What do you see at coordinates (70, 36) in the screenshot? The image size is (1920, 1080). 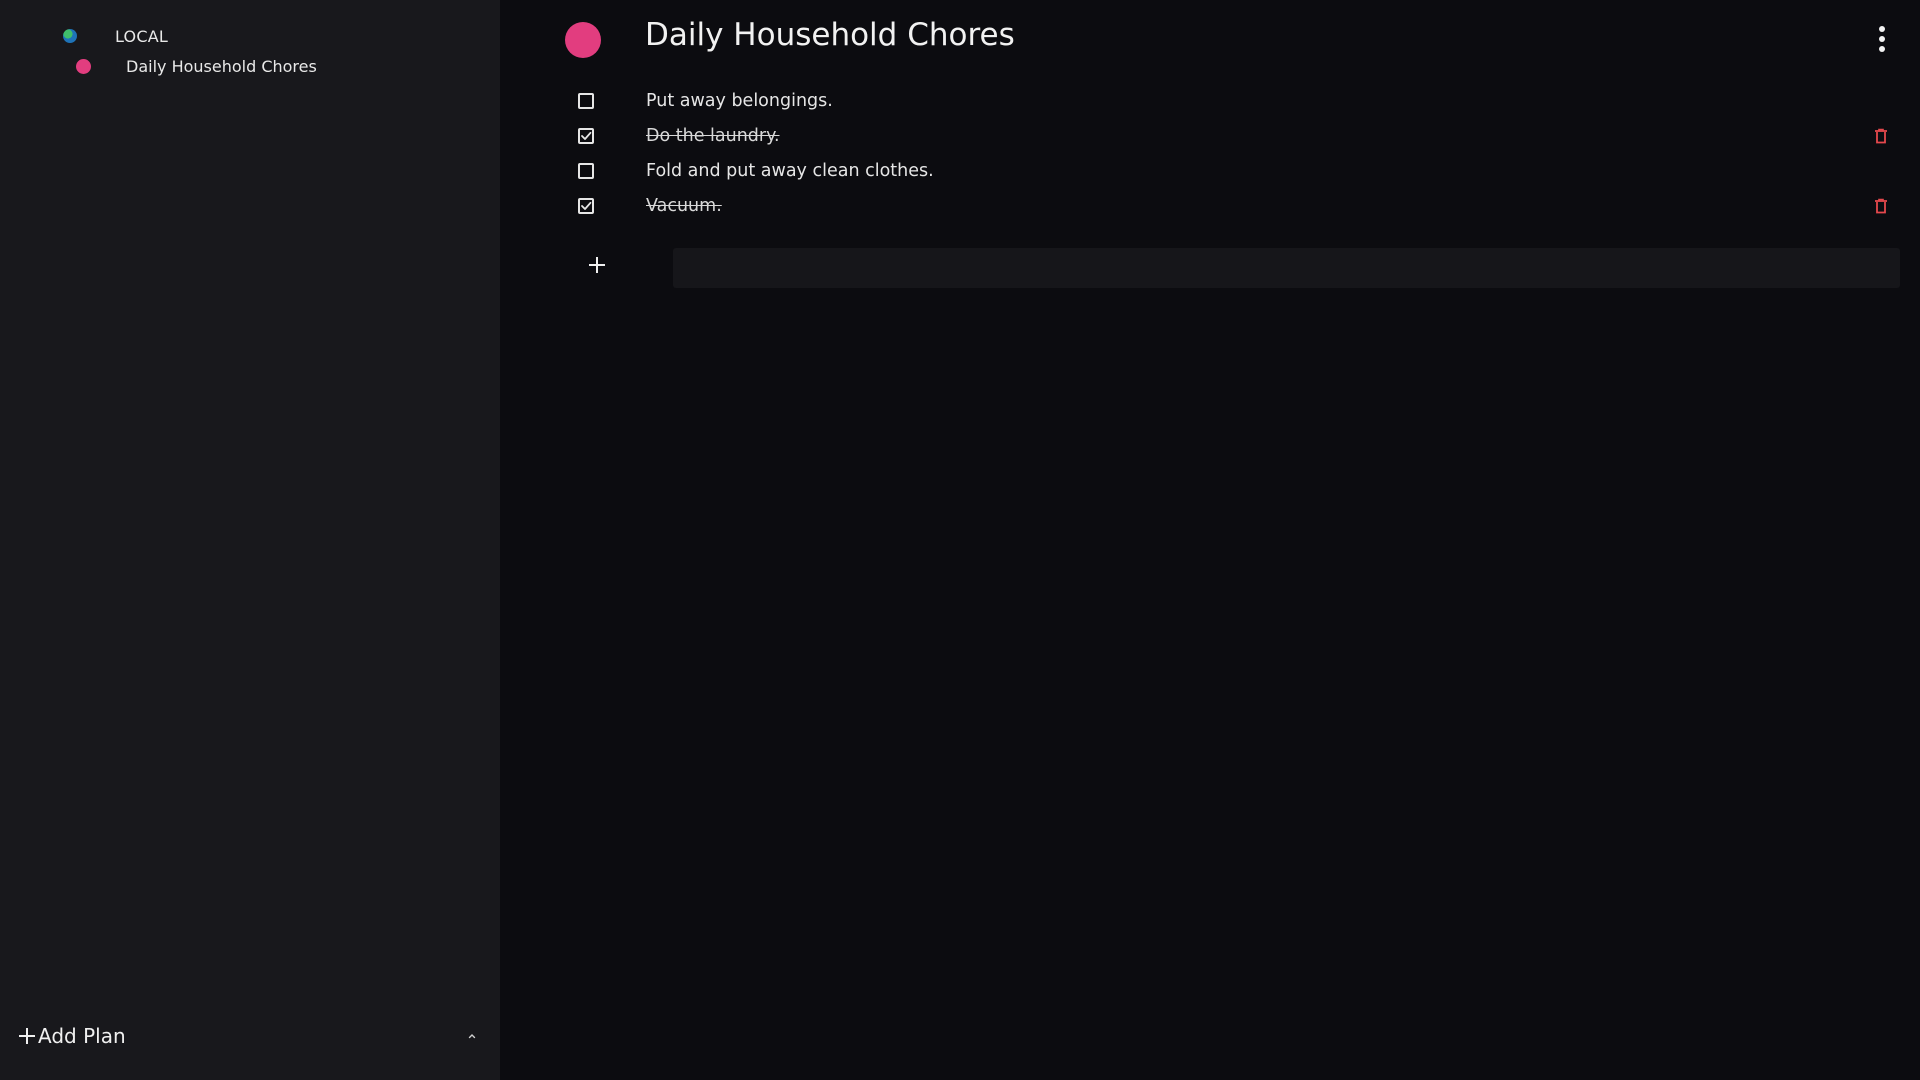 I see `globe-icon` at bounding box center [70, 36].